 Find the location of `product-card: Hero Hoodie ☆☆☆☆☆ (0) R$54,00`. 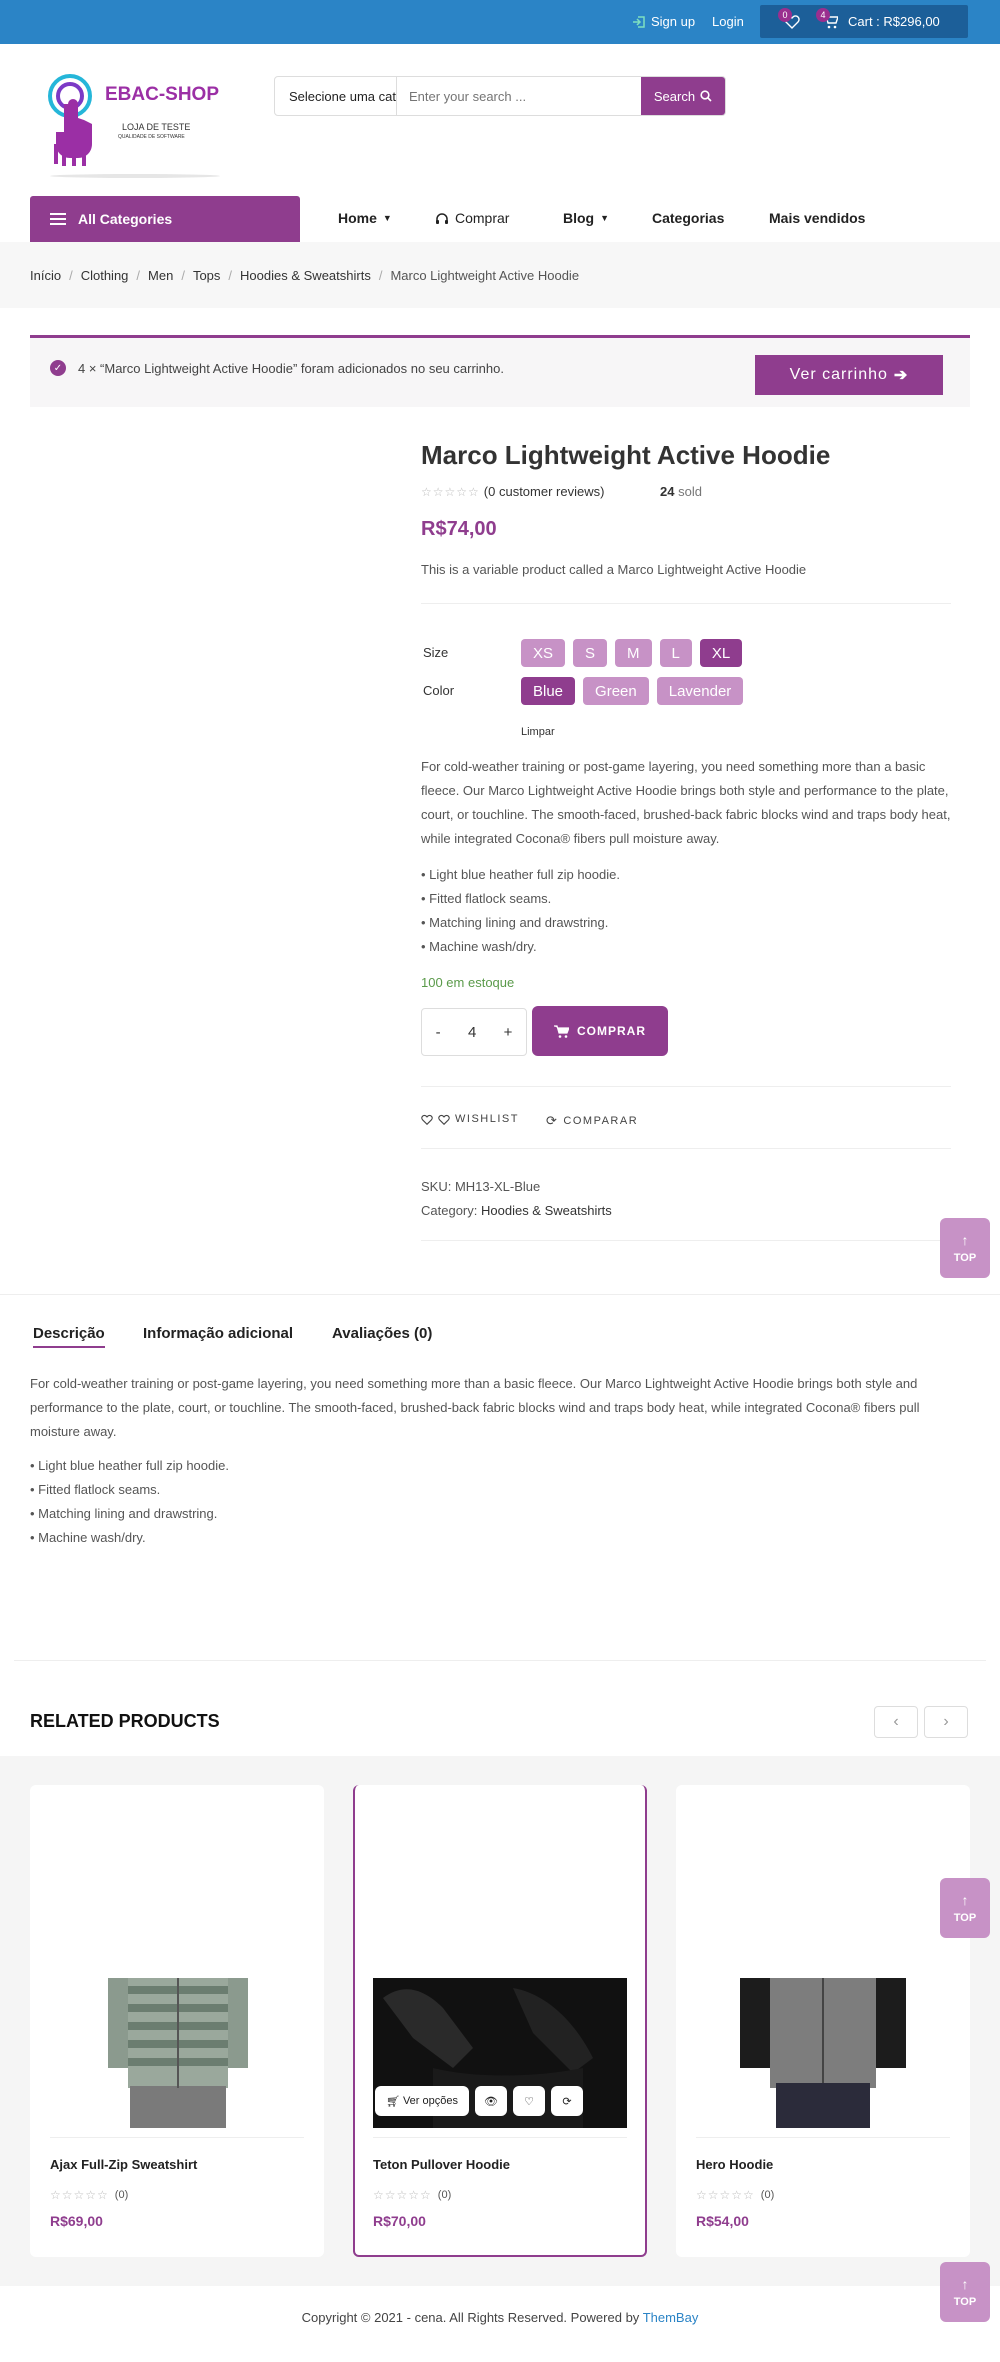

product-card: Hero Hoodie ☆☆☆☆☆ (0) R$54,00 is located at coordinates (823, 2021).